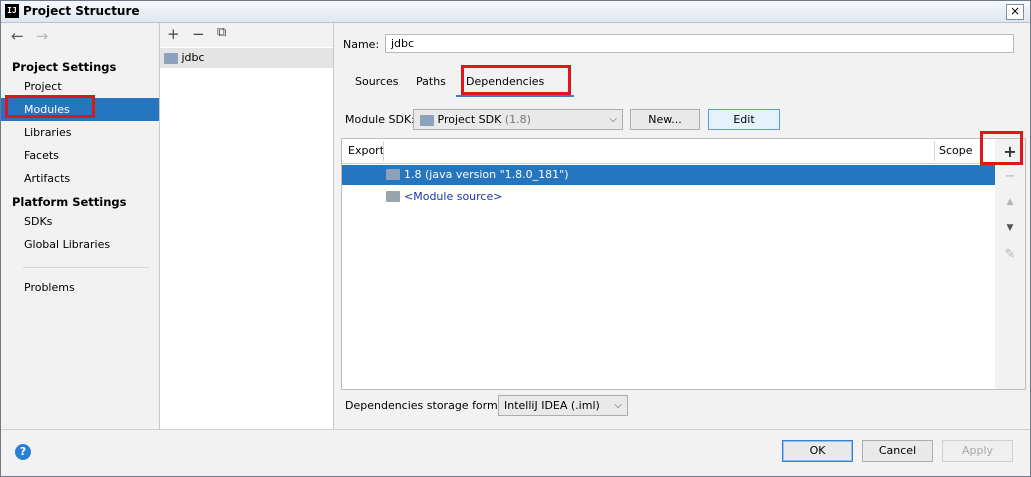  I want to click on module-sdk-label: Module SDK:, so click(380, 119).